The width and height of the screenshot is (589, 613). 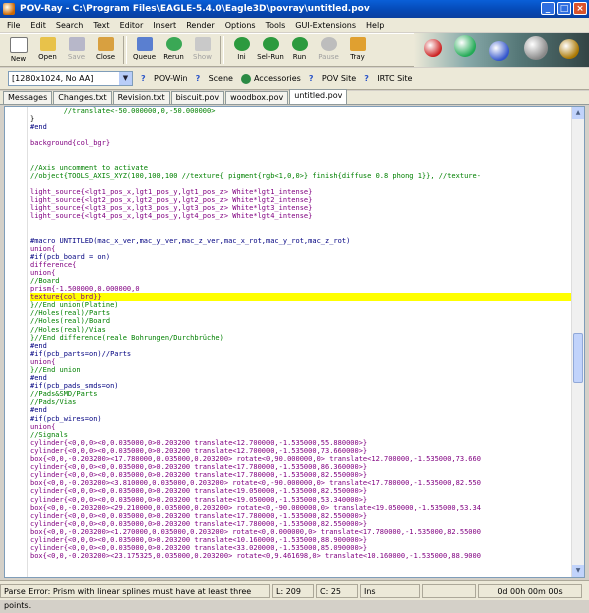 I want to click on tab-biscuit-pov: biscuit.pov, so click(x=197, y=97).